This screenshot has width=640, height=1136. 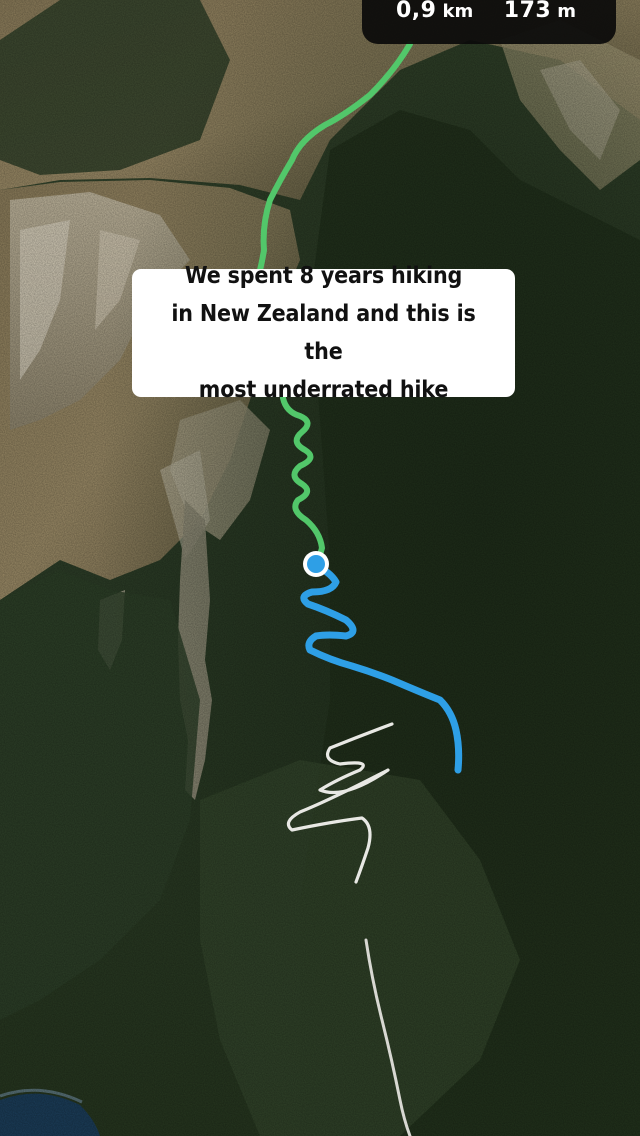 I want to click on distance-unit: km, so click(x=458, y=11).